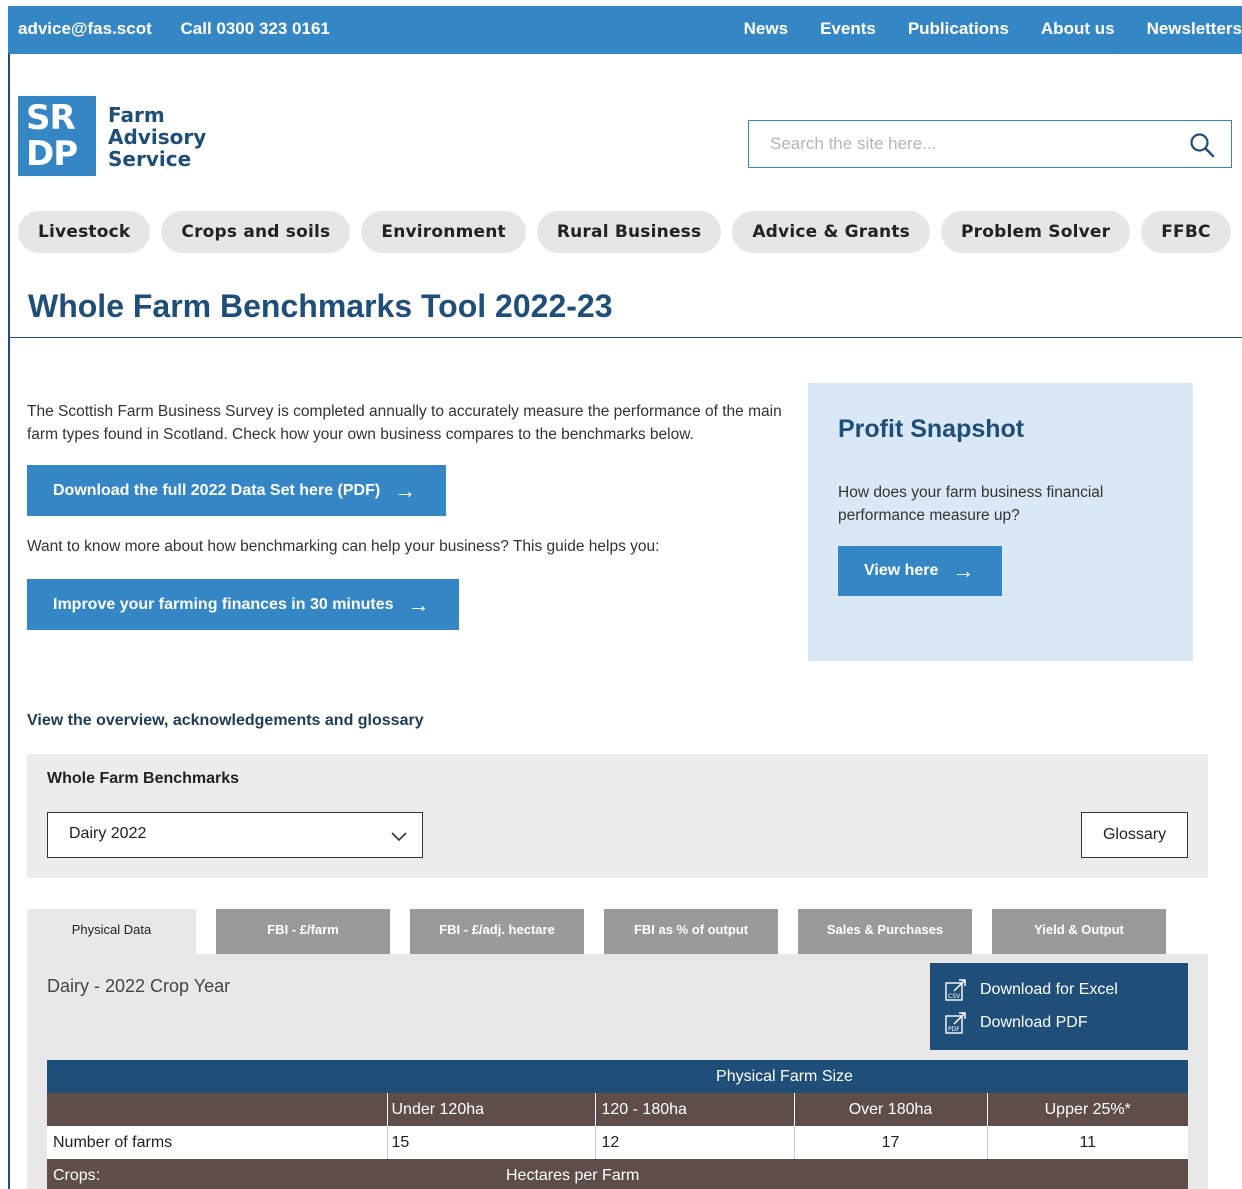 The height and width of the screenshot is (1189, 1242). Describe the element at coordinates (108, 833) in the screenshot. I see `benchmark-selected-value: Dairy 2022` at that location.